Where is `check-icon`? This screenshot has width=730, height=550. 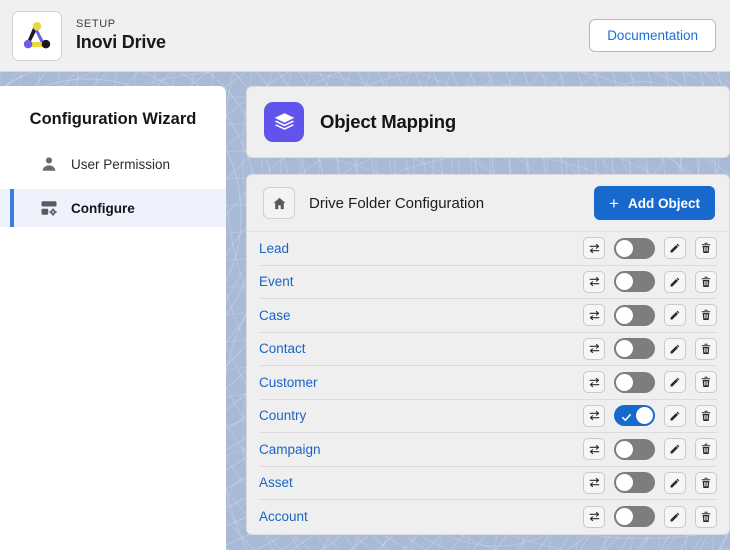 check-icon is located at coordinates (626, 419).